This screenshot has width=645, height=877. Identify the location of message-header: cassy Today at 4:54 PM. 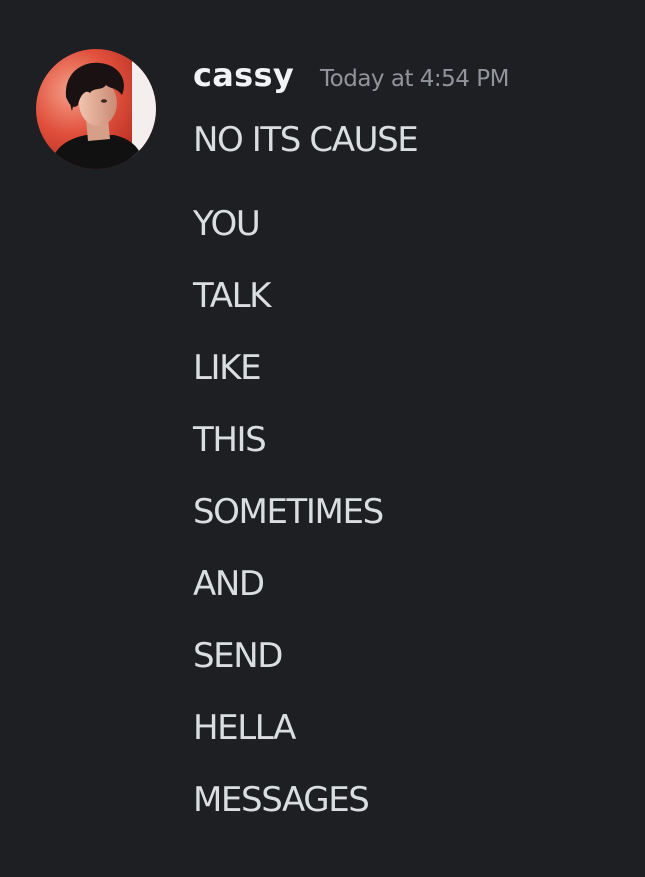
(351, 78).